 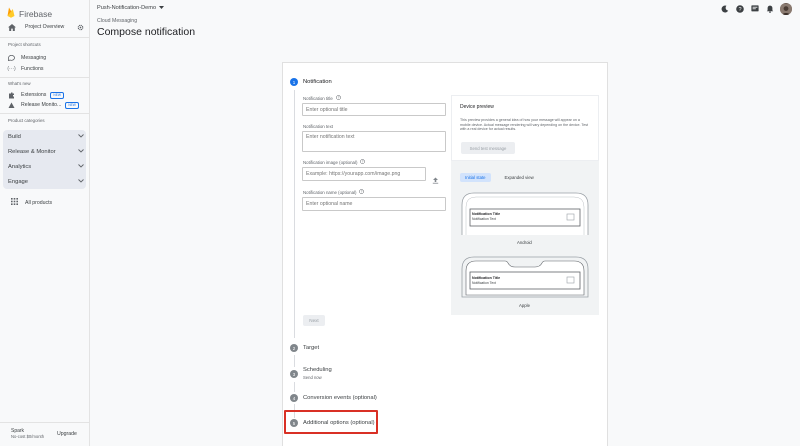 What do you see at coordinates (724, 9) in the screenshot?
I see `dark-mode-icon` at bounding box center [724, 9].